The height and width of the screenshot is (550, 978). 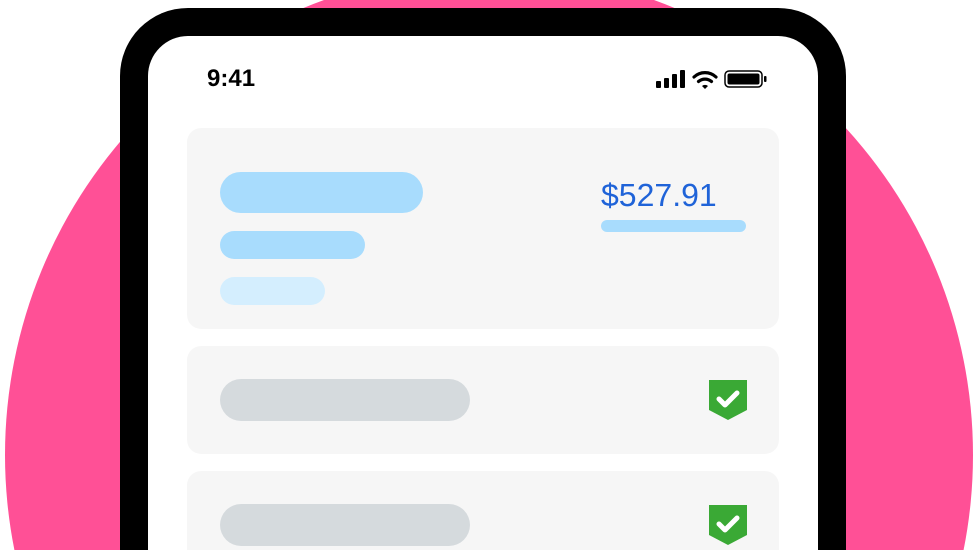 What do you see at coordinates (745, 79) in the screenshot?
I see `battery-icon` at bounding box center [745, 79].